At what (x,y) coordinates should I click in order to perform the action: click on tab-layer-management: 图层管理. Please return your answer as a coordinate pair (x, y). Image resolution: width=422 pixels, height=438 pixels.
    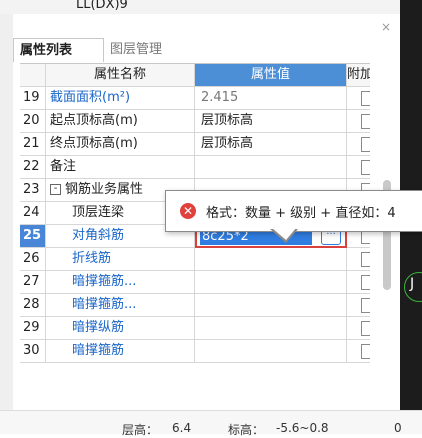
    Looking at the image, I should click on (146, 50).